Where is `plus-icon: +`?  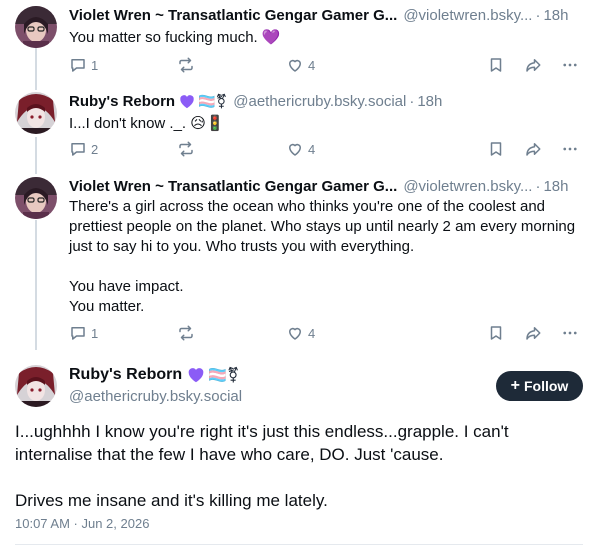
plus-icon: + is located at coordinates (515, 385).